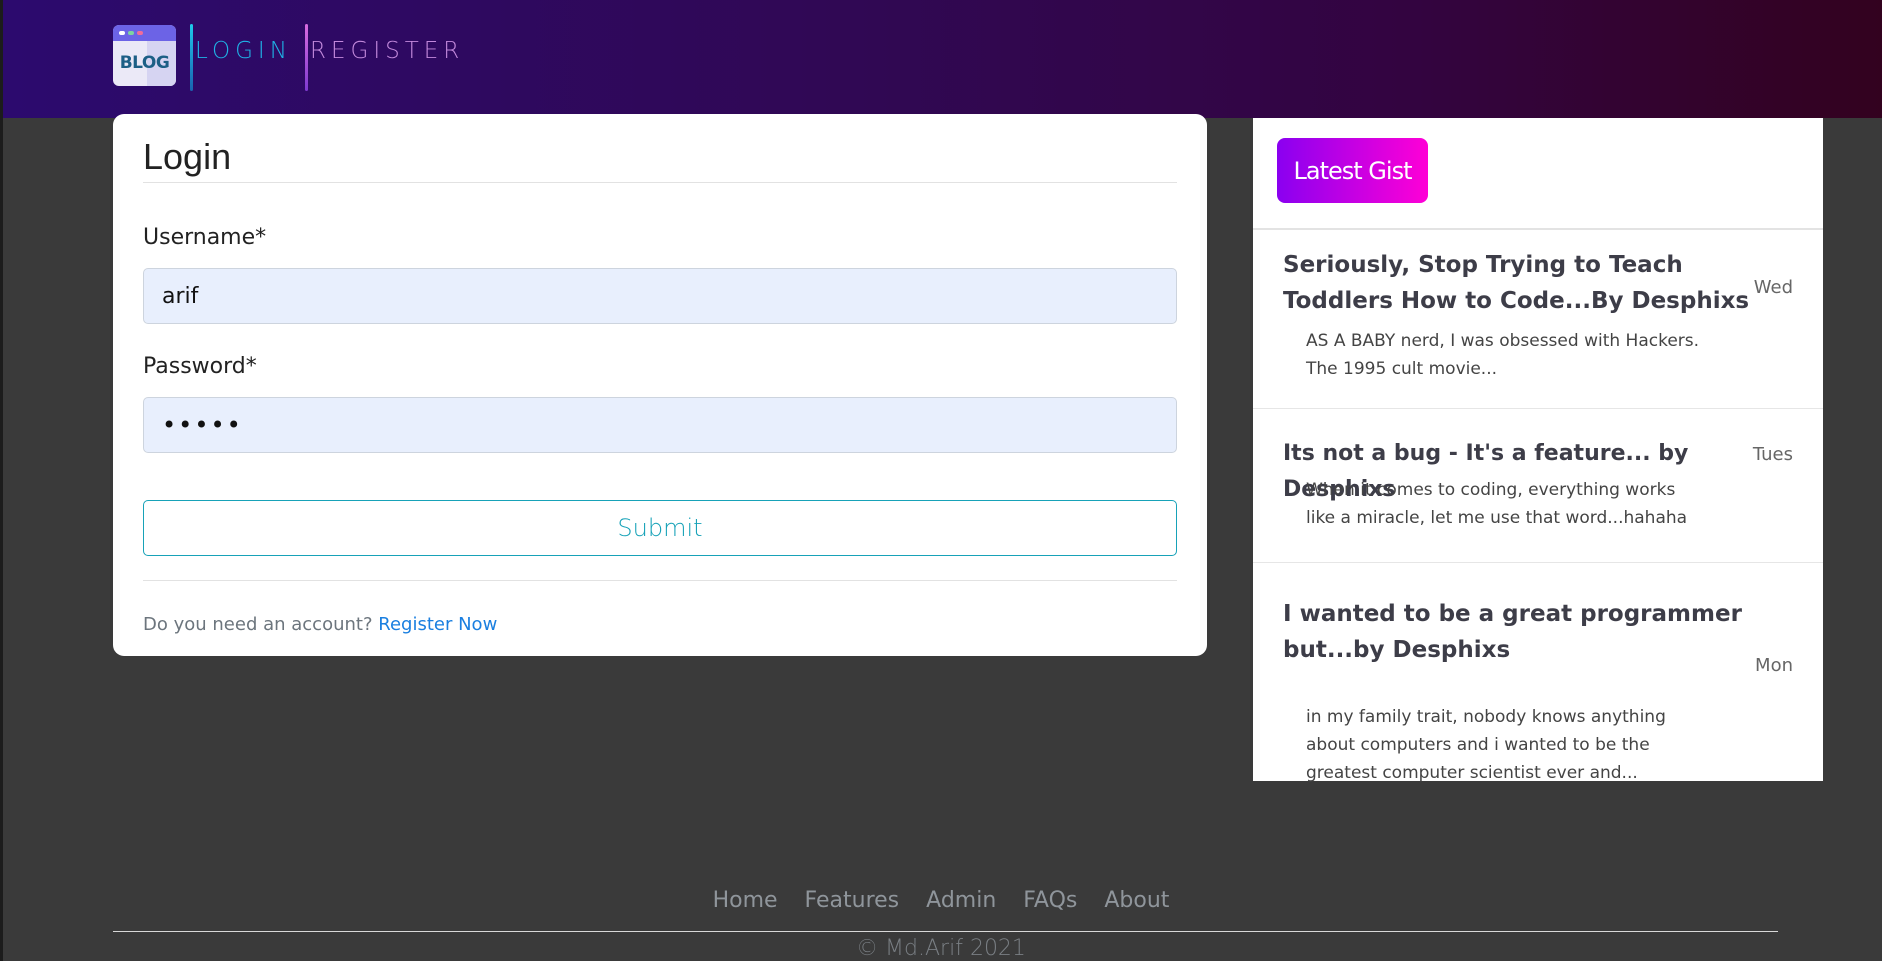 The image size is (1882, 961). What do you see at coordinates (144, 63) in the screenshot?
I see `logo-text: BLOG` at bounding box center [144, 63].